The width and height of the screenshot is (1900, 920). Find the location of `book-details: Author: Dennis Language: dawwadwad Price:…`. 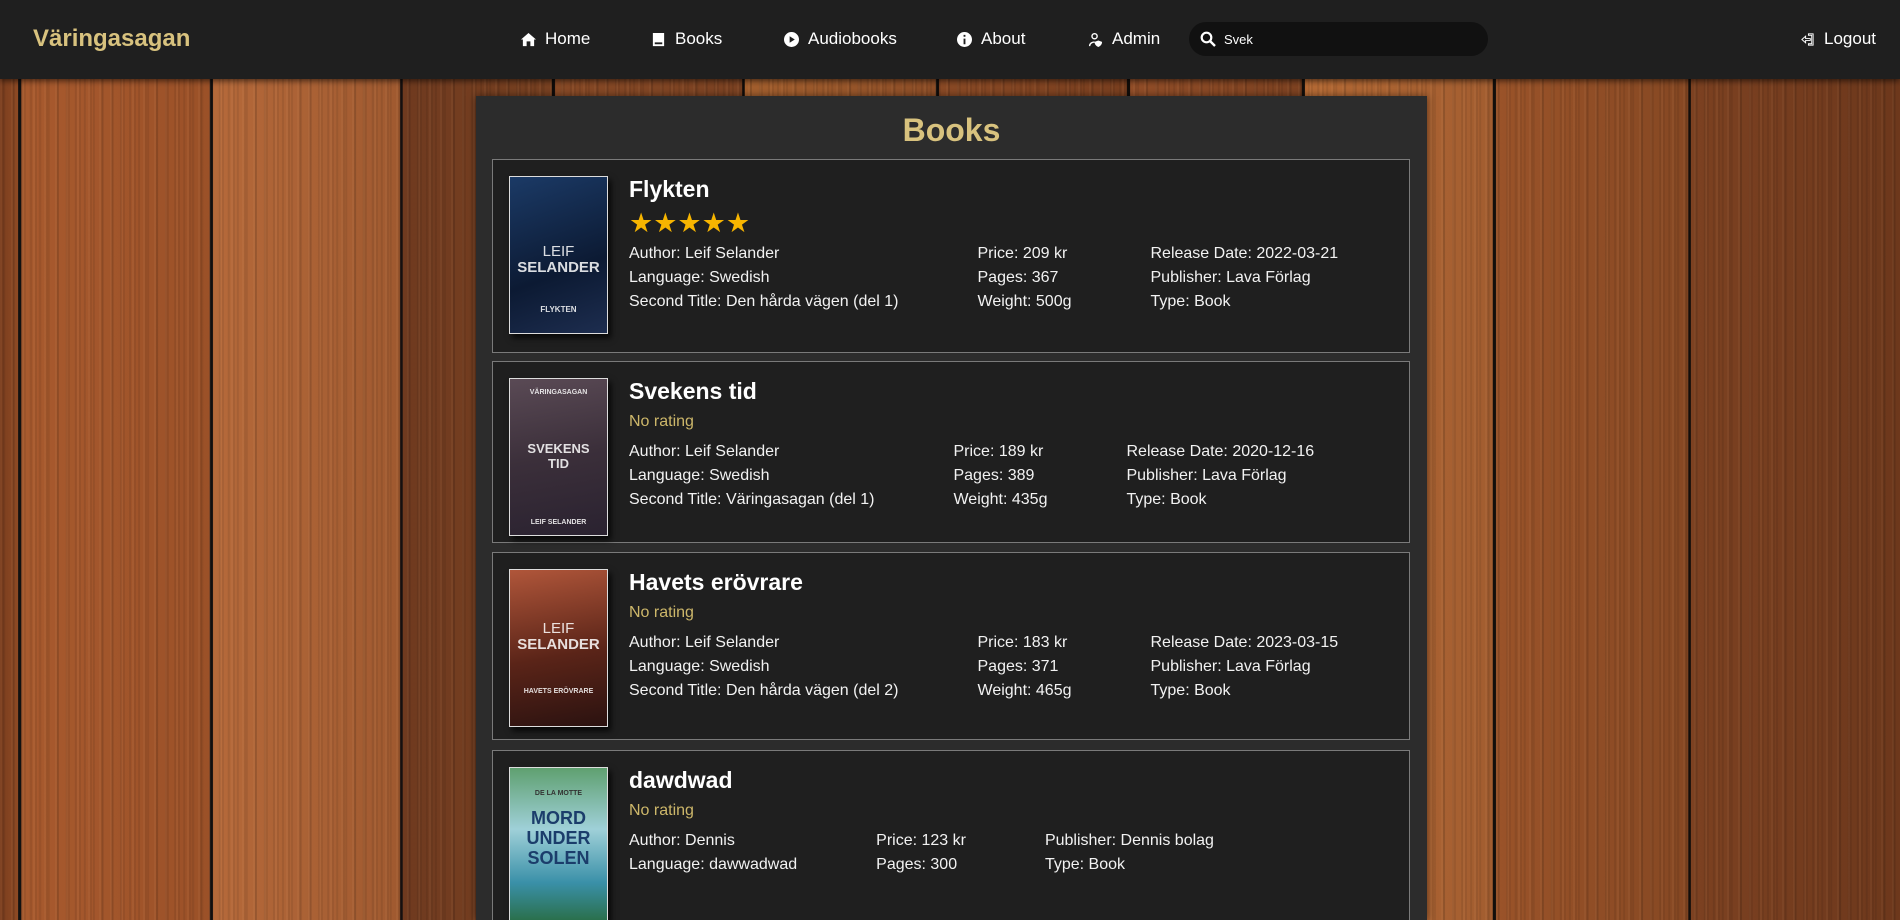

book-details: Author: Dennis Language: dawwadwad Price:… is located at coordinates (921, 853).